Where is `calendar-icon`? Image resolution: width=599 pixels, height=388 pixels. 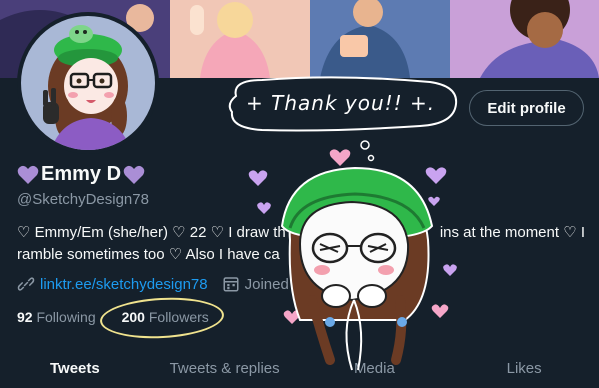
calendar-icon is located at coordinates (231, 284).